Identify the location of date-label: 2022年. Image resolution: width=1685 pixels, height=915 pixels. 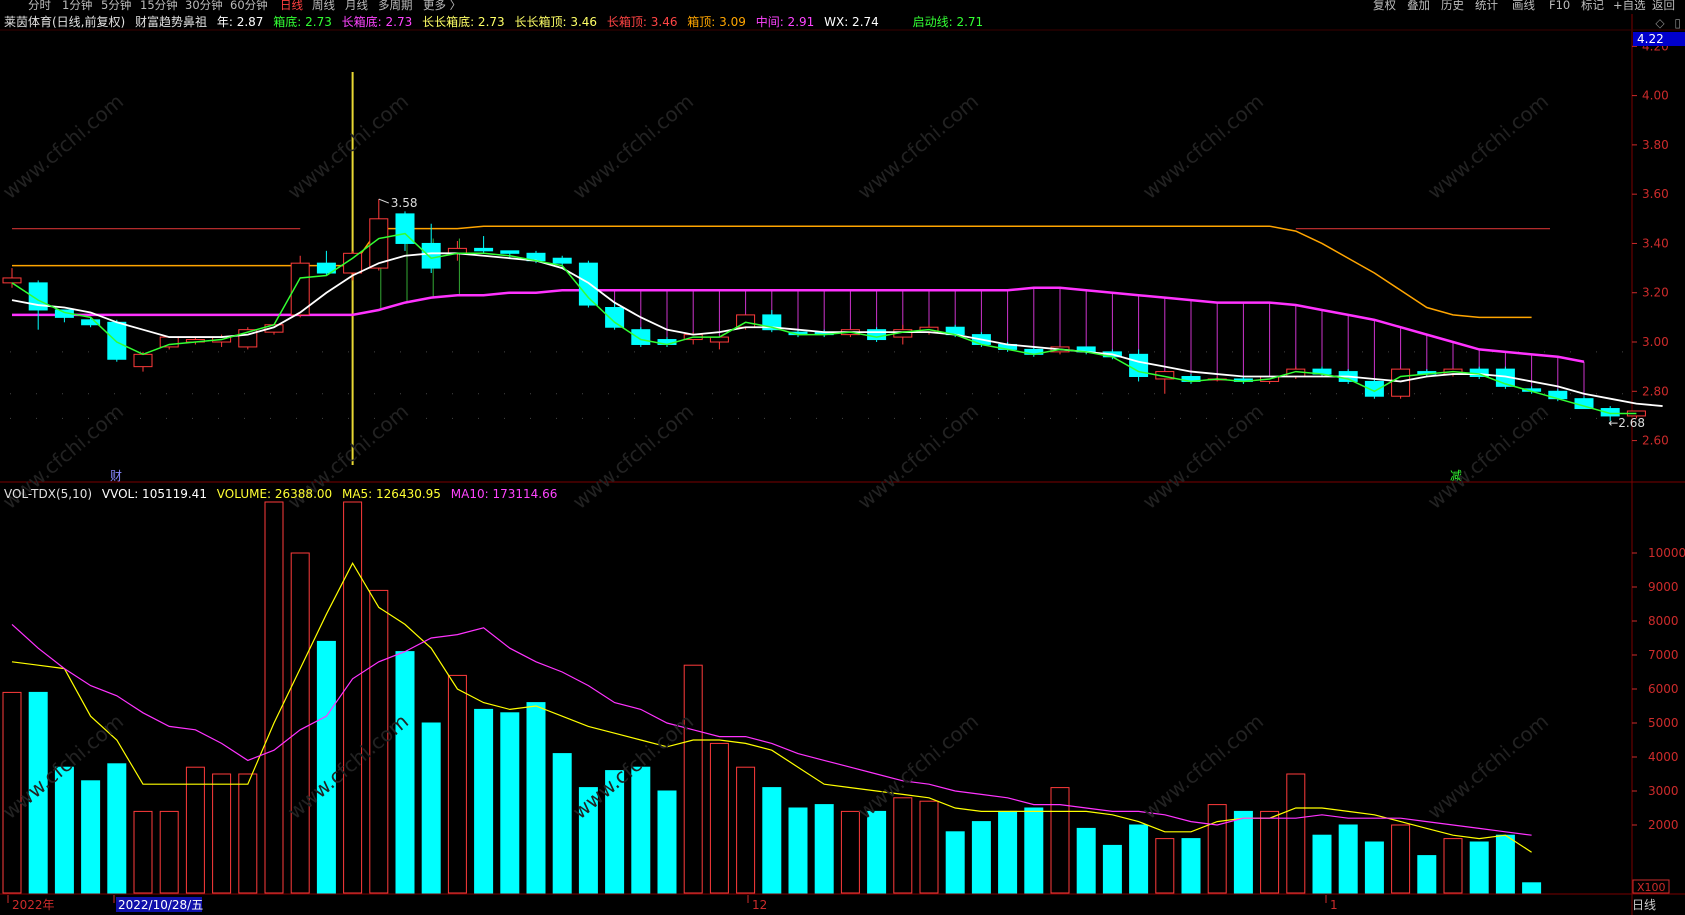
(33, 905).